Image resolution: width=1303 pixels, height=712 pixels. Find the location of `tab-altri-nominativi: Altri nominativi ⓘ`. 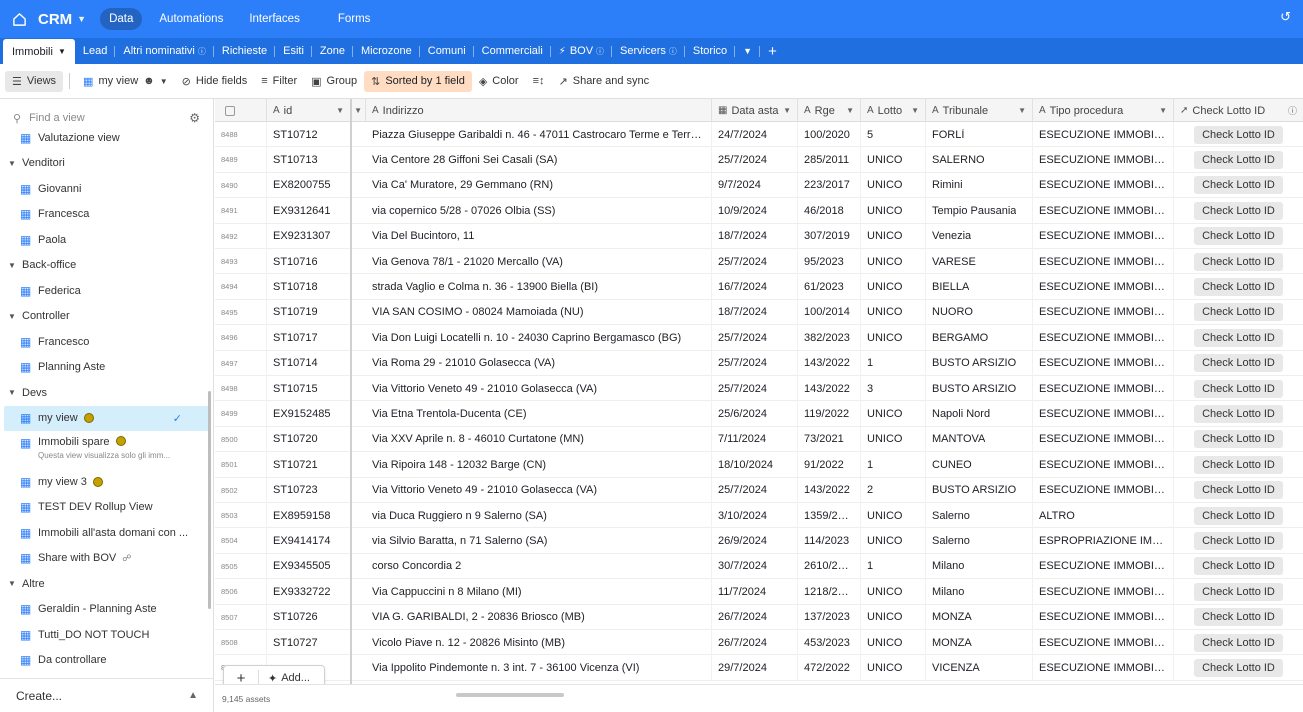

tab-altri-nominativi: Altri nominativi ⓘ is located at coordinates (164, 51).